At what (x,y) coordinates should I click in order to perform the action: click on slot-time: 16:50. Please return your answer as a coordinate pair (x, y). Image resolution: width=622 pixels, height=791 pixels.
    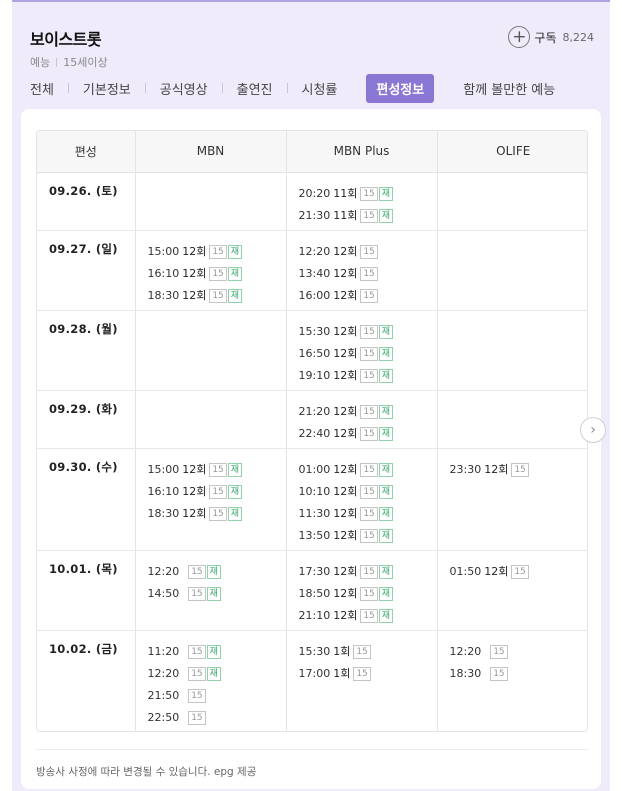
    Looking at the image, I should click on (314, 353).